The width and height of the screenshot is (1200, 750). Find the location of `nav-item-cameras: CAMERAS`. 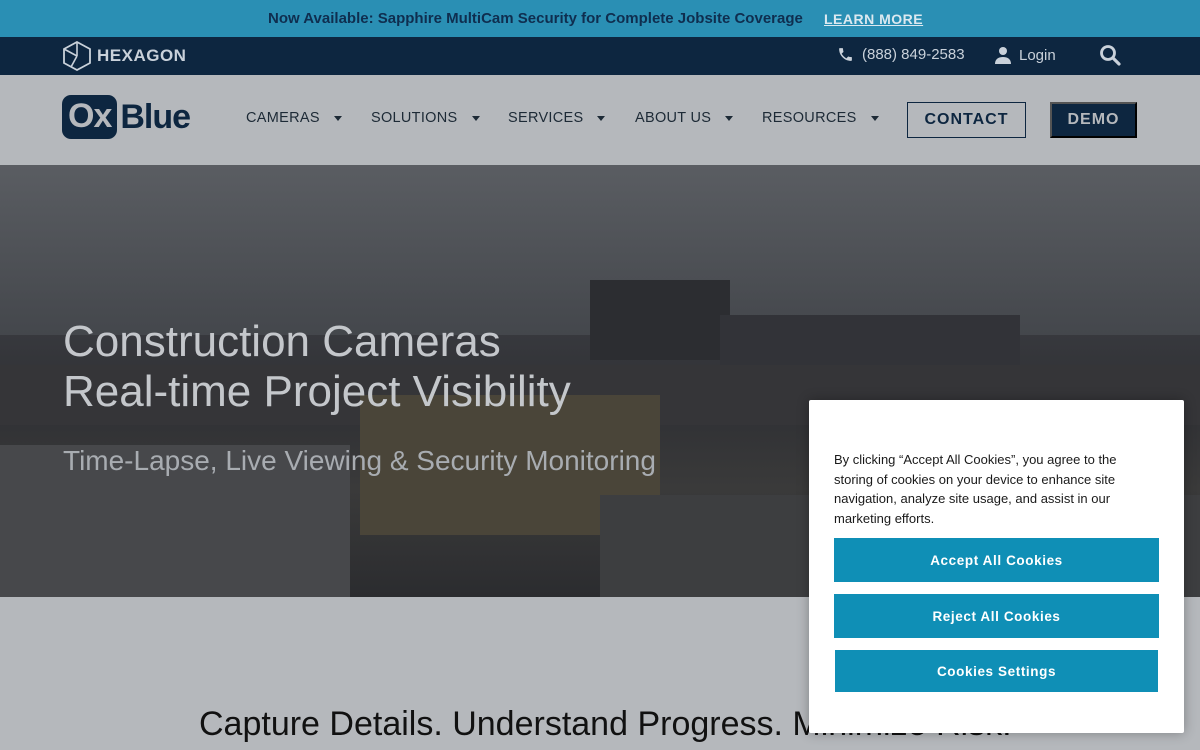

nav-item-cameras: CAMERAS is located at coordinates (294, 118).